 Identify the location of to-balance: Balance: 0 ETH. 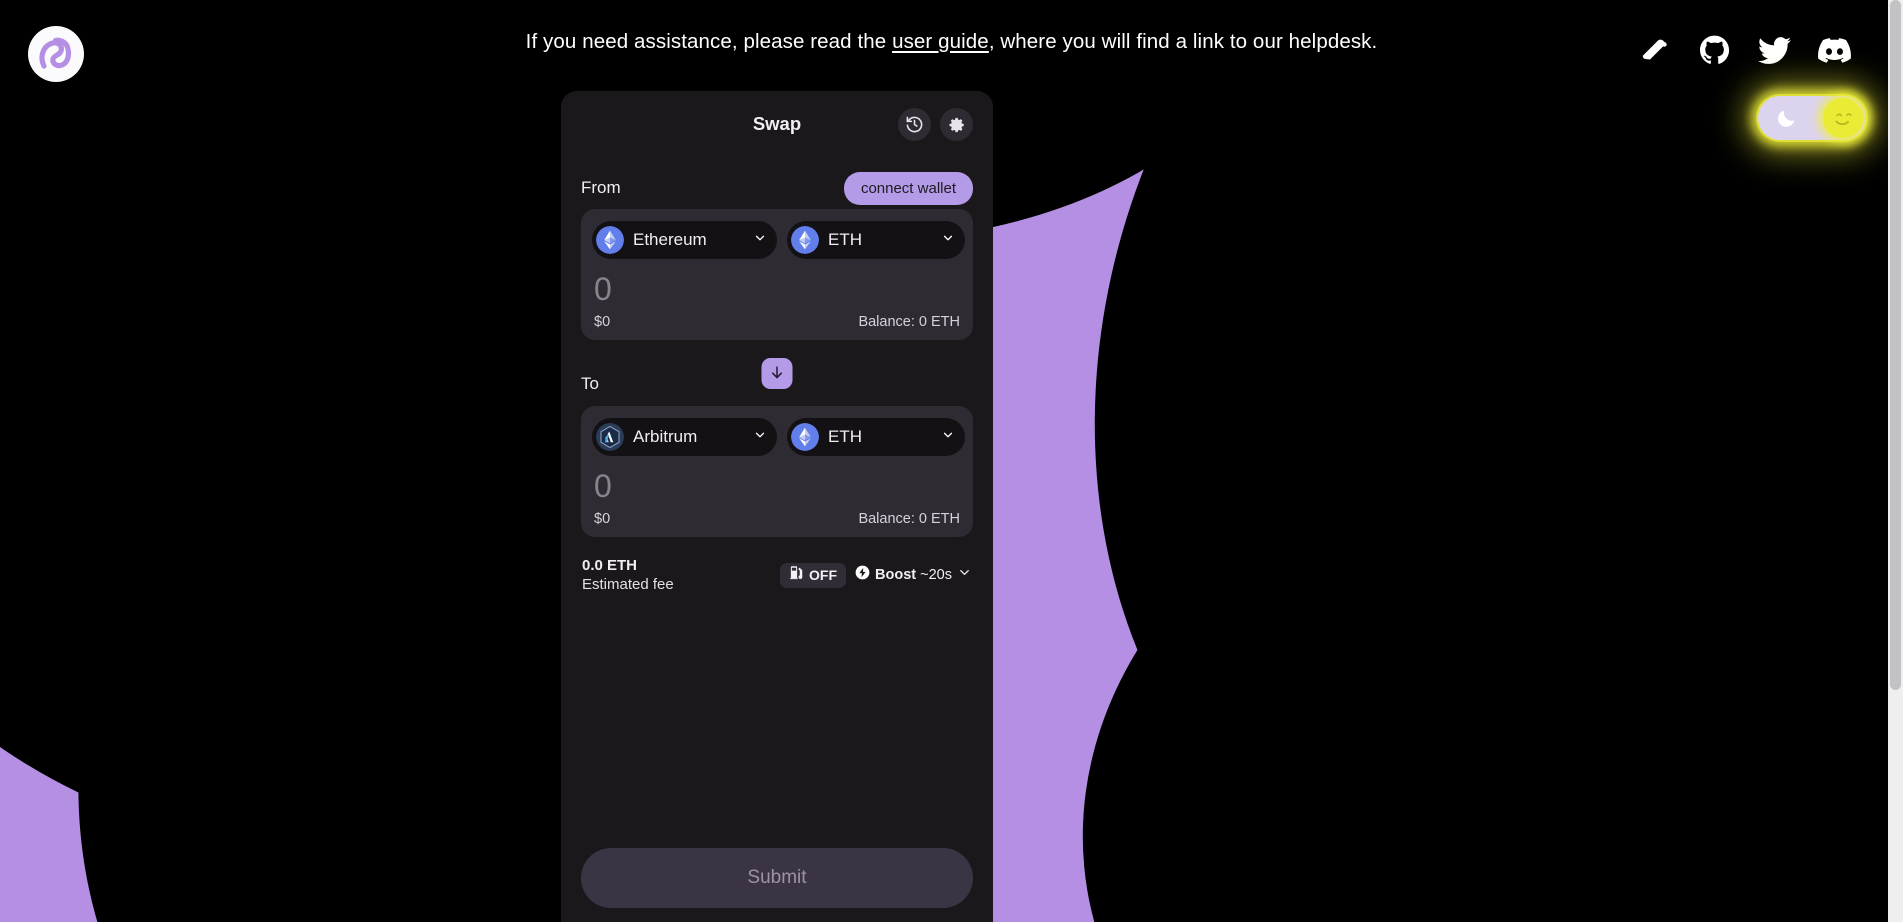
(909, 519).